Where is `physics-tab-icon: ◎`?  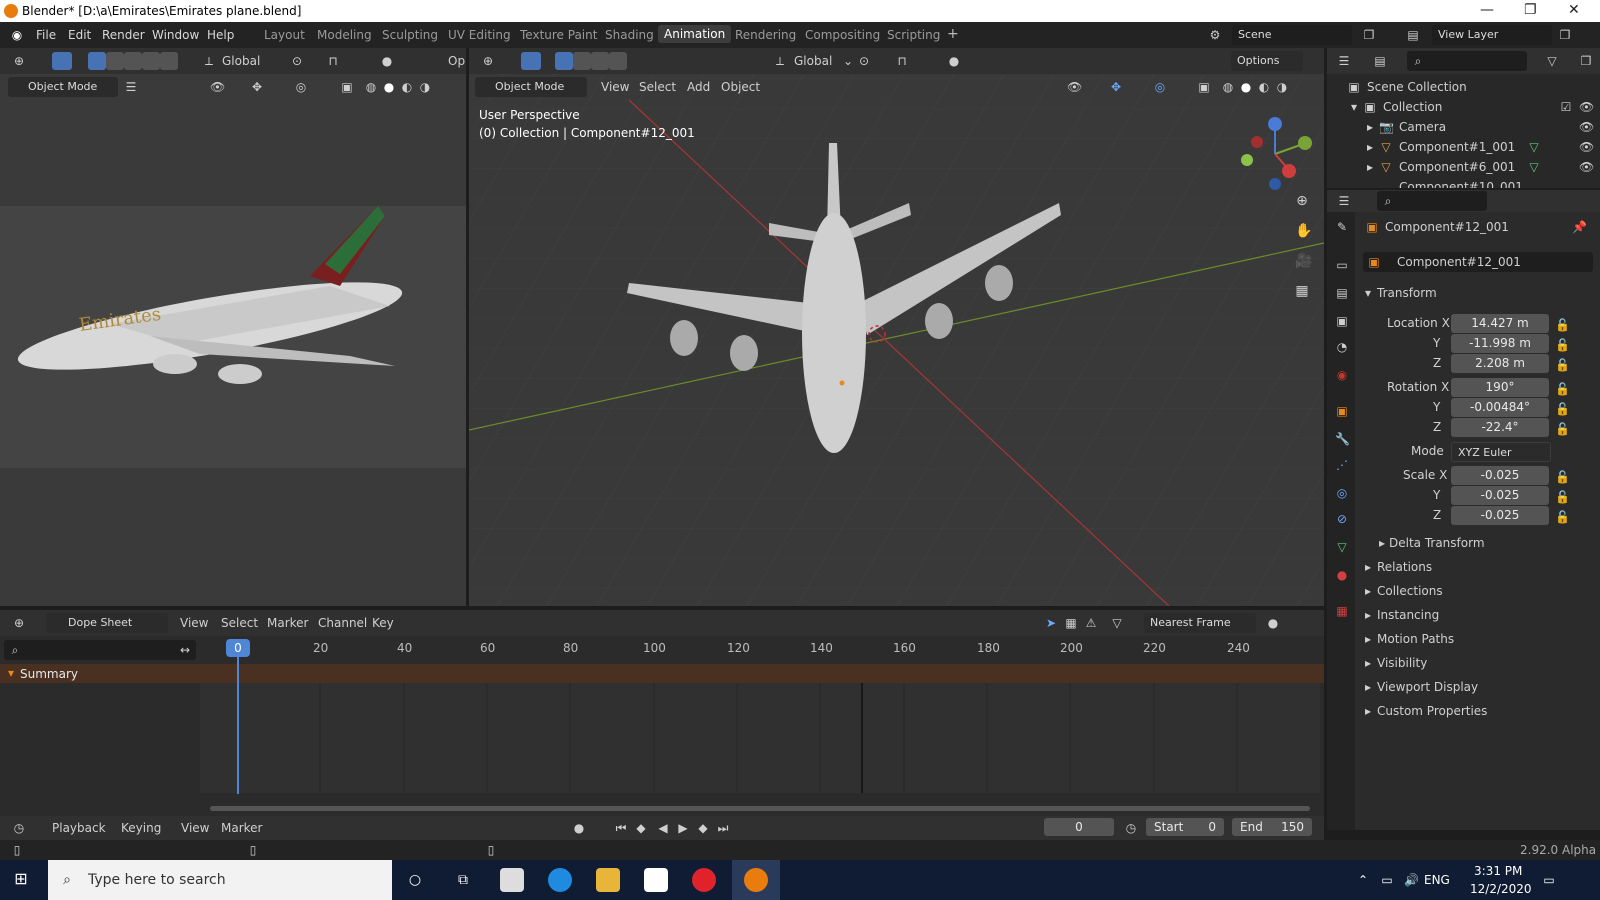 physics-tab-icon: ◎ is located at coordinates (1342, 493).